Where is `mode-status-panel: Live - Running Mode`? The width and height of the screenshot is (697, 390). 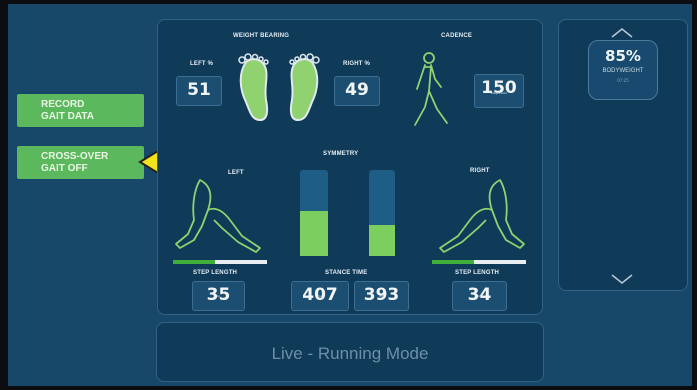
mode-status-panel: Live - Running Mode is located at coordinates (350, 352).